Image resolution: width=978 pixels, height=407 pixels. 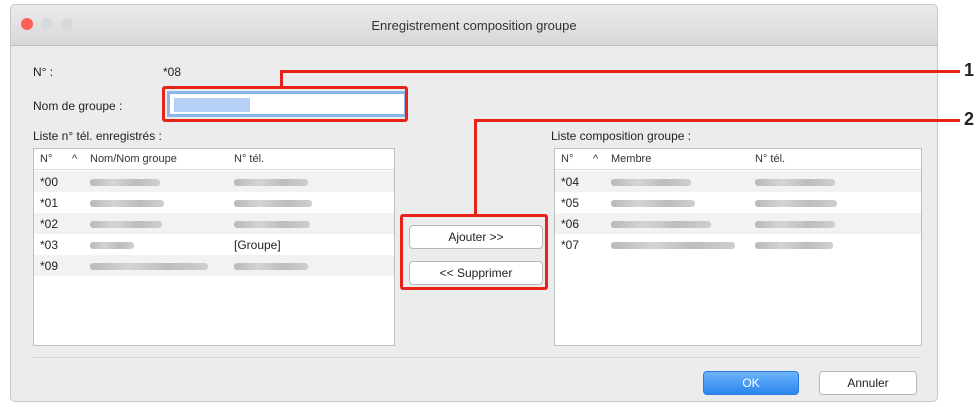 What do you see at coordinates (621, 136) in the screenshot?
I see `members-list-title: Liste composition groupe :` at bounding box center [621, 136].